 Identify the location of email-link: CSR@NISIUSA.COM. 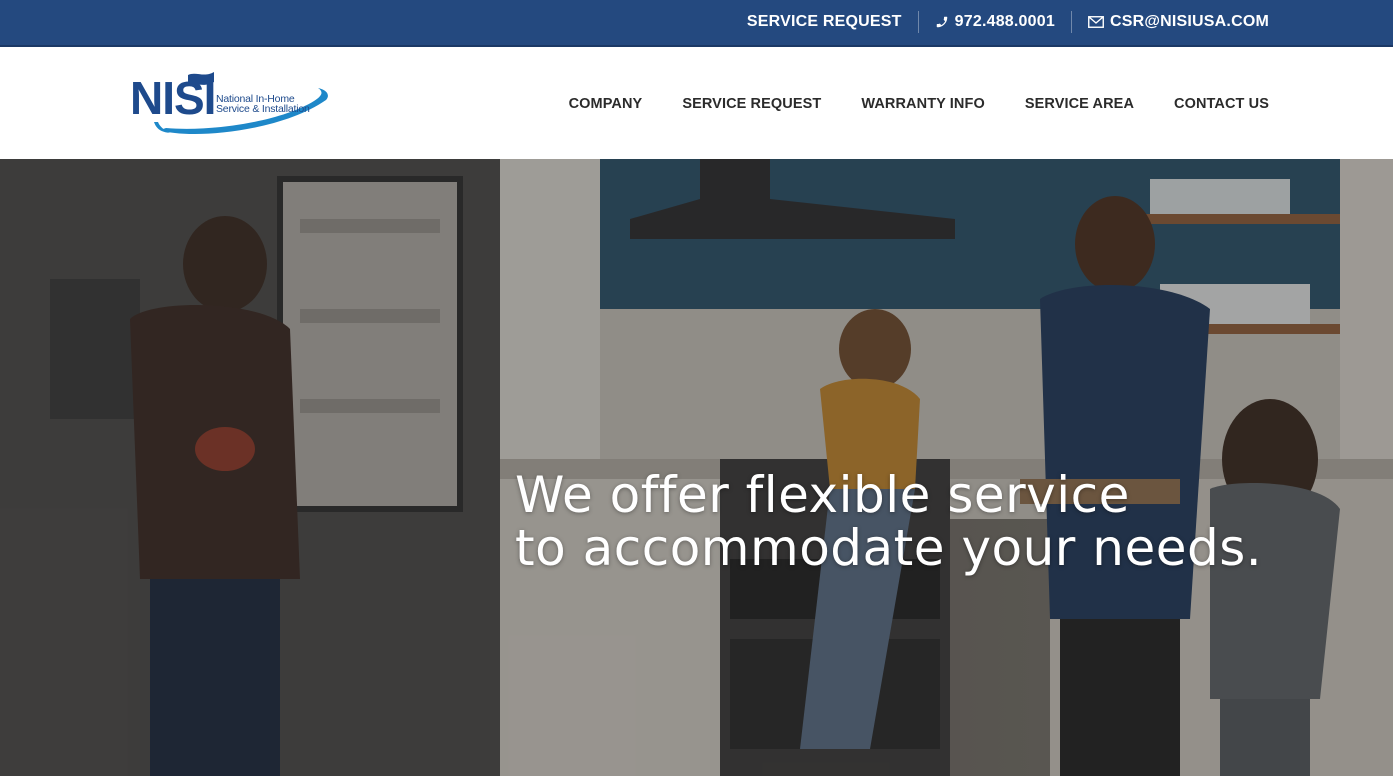
(1178, 22).